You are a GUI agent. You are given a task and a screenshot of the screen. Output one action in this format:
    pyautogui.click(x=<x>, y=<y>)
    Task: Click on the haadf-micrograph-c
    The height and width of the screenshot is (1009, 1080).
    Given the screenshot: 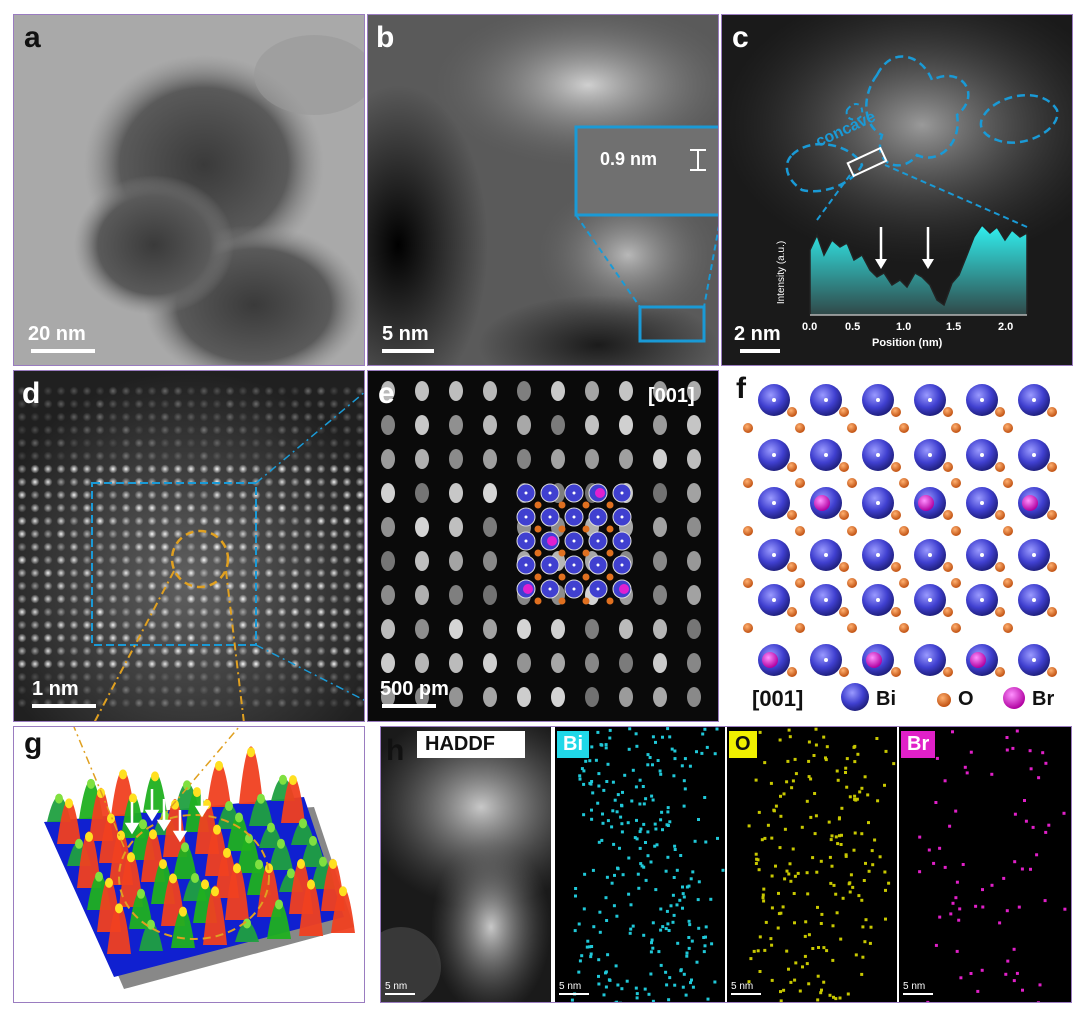 What is the action you would take?
    pyautogui.click(x=897, y=190)
    